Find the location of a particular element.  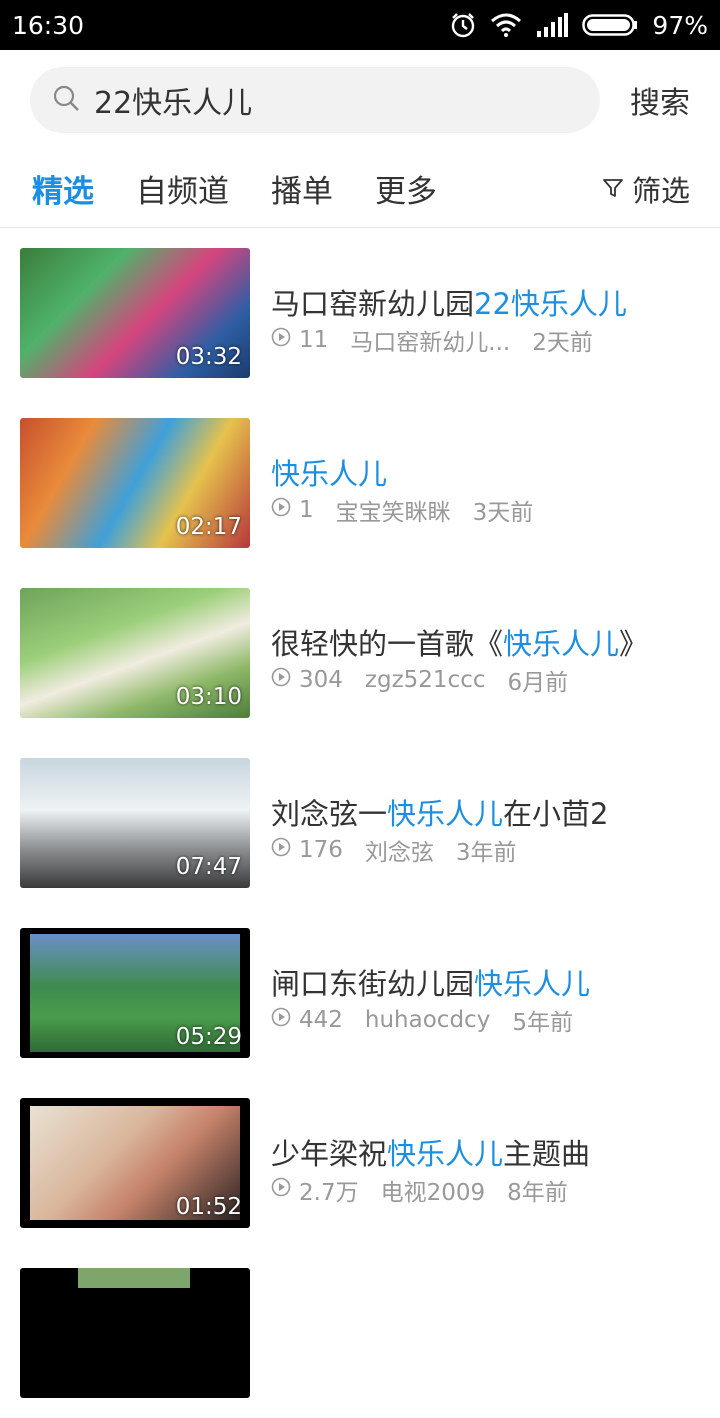

video-duration: 03:10 is located at coordinates (208, 697).